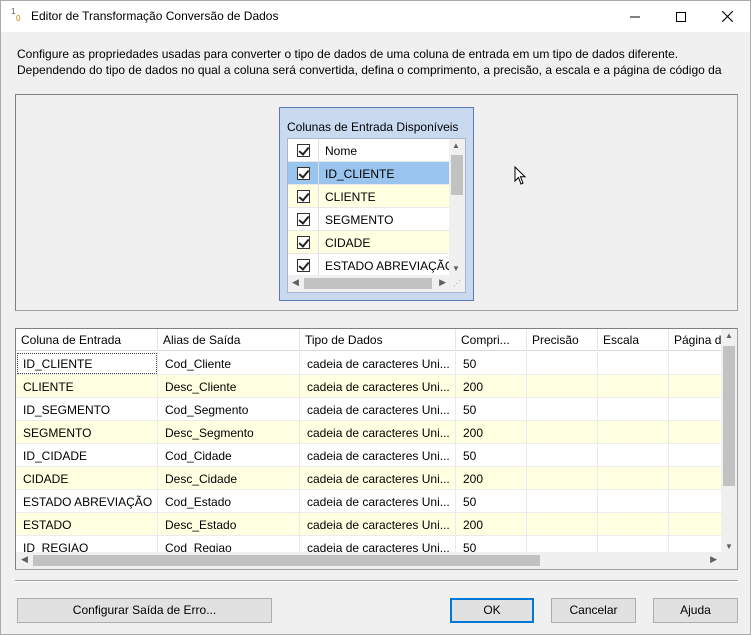 The image size is (751, 635). I want to click on output-alias-cell: Cod_Cidade, so click(229, 455).